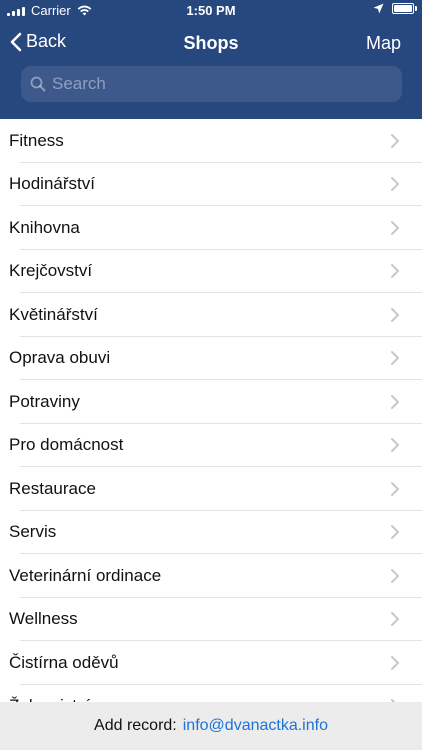 The image size is (422, 750). What do you see at coordinates (211, 489) in the screenshot?
I see `list-item: Restaurace` at bounding box center [211, 489].